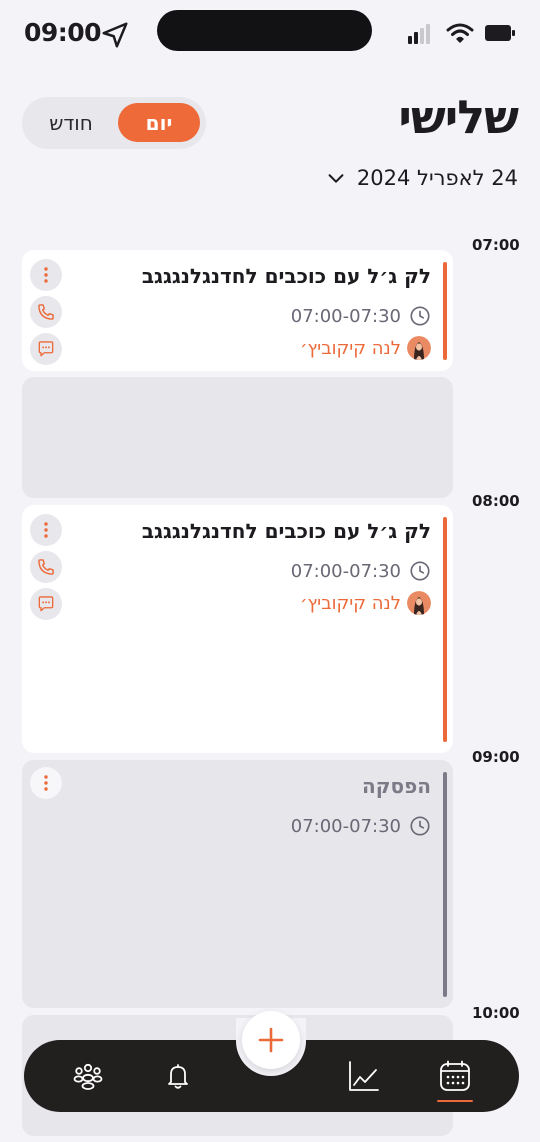 The image size is (540, 1142). Describe the element at coordinates (496, 501) in the screenshot. I see `hour-label: 08:00` at that location.